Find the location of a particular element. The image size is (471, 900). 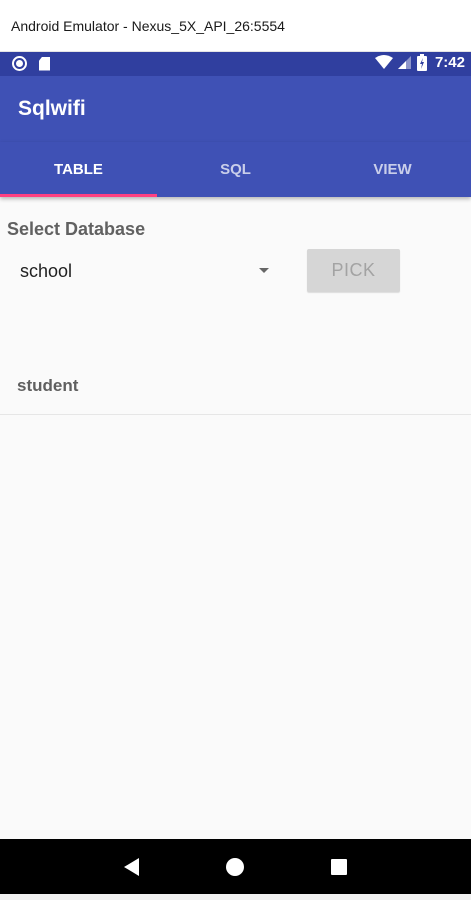

sd-card-icon is located at coordinates (44, 63).